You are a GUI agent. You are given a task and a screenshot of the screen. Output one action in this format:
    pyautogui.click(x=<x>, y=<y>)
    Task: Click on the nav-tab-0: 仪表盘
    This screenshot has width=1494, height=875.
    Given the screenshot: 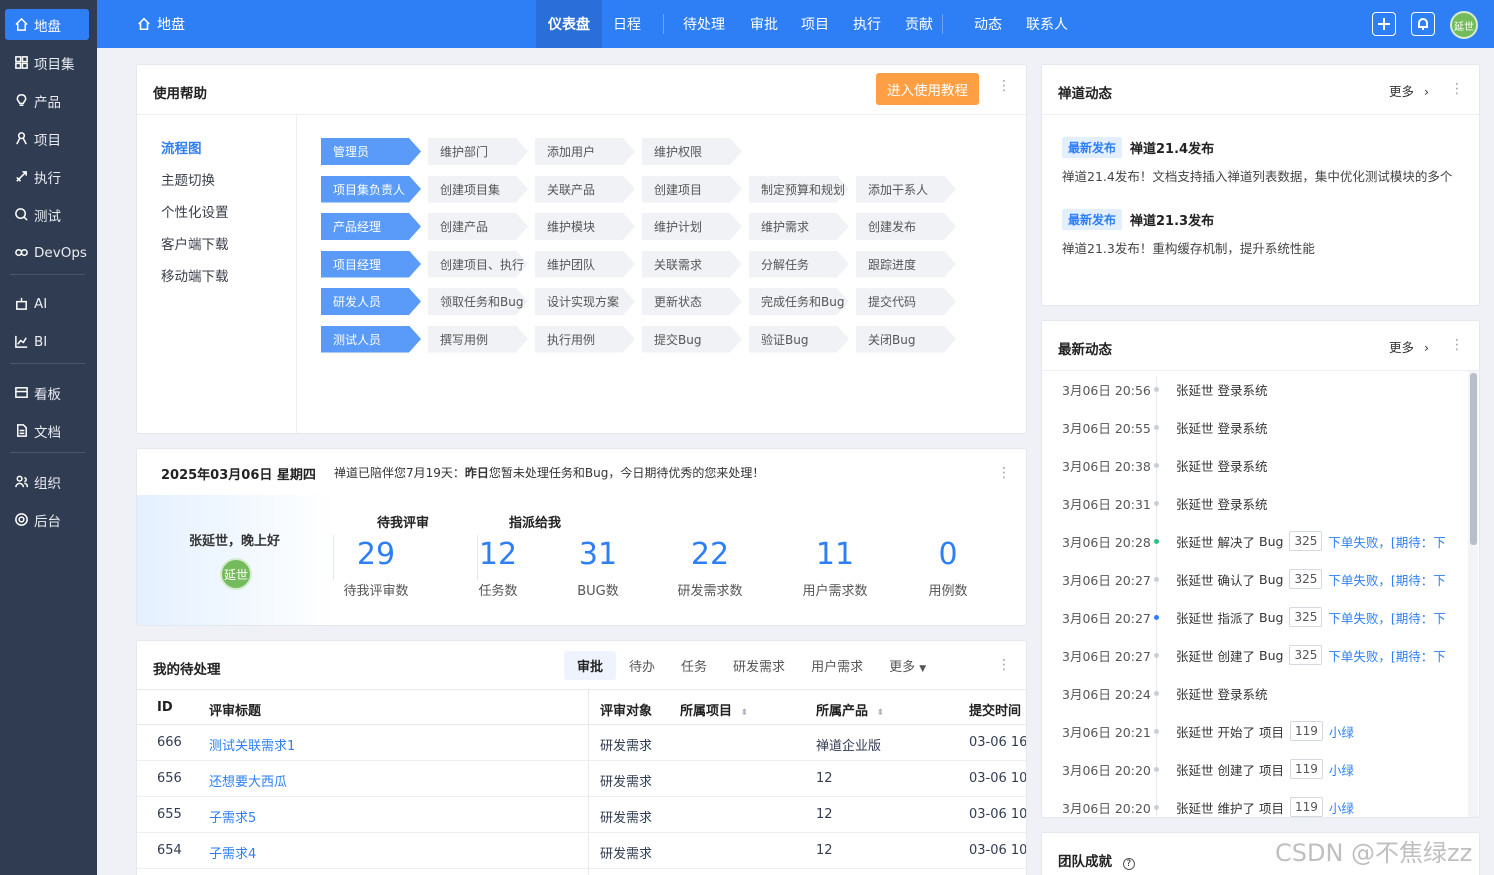 What is the action you would take?
    pyautogui.click(x=569, y=24)
    